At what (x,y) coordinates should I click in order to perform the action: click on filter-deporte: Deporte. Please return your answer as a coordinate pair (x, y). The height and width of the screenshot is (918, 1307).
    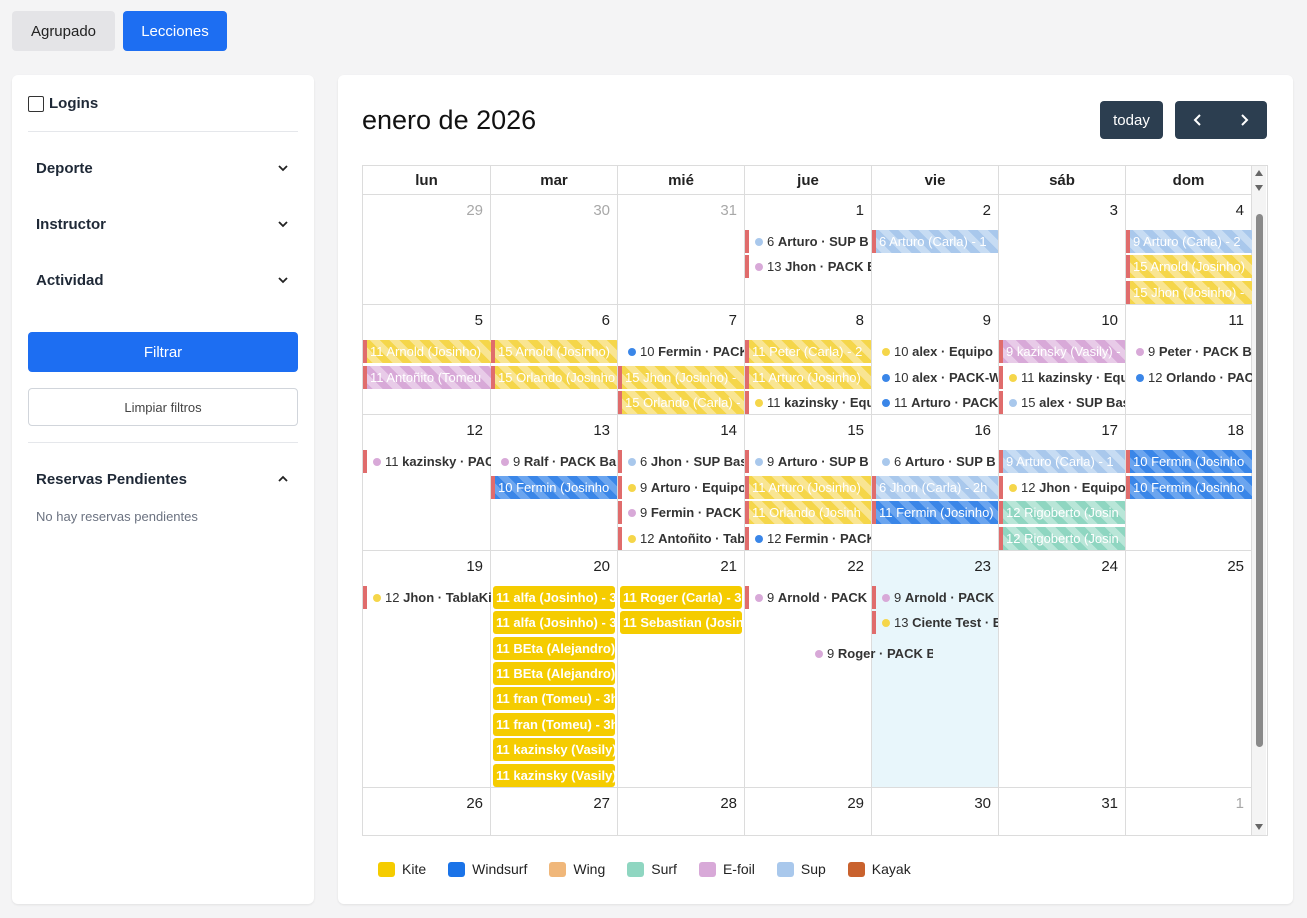
    Looking at the image, I should click on (163, 168).